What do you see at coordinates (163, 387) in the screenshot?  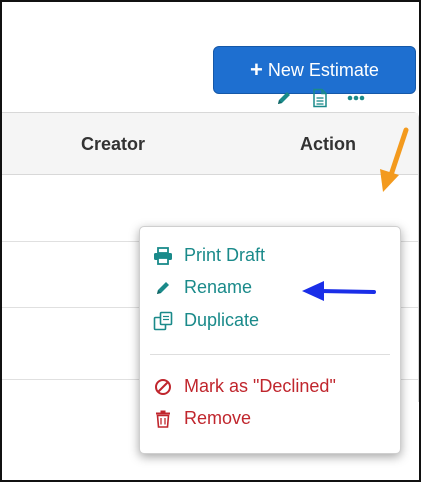 I see `ban-icon` at bounding box center [163, 387].